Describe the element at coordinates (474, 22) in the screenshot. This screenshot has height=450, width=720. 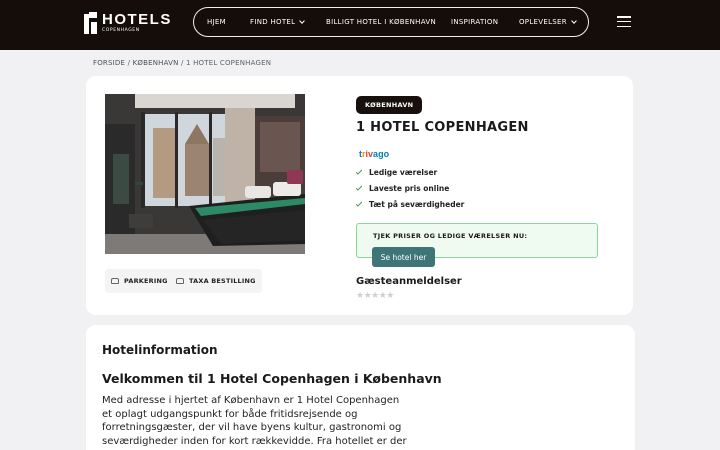
I see `nav-item-inspiration: INSPIRATION` at that location.